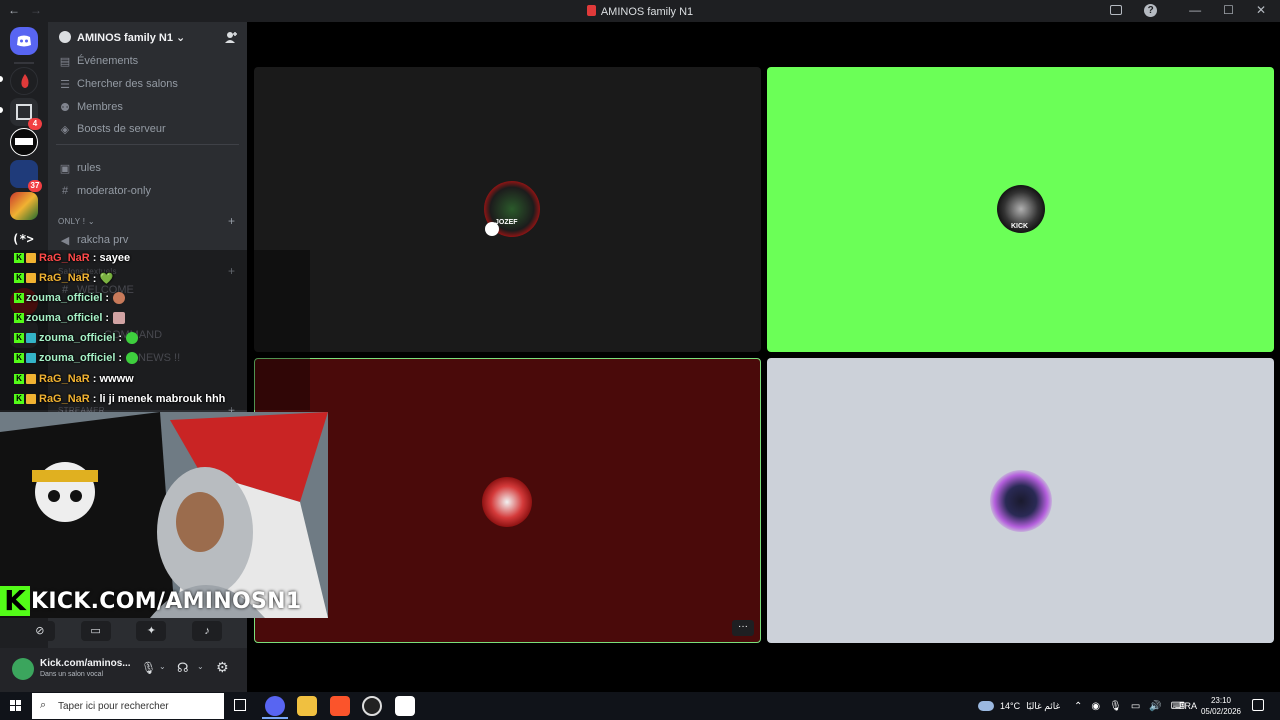 Image resolution: width=1280 pixels, height=720 pixels. I want to click on chat-message: K zouma_officiel:, so click(70, 298).